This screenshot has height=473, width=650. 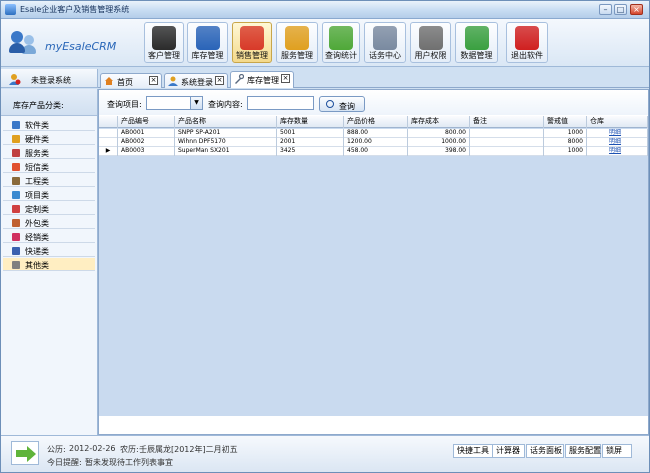 What do you see at coordinates (636, 9) in the screenshot?
I see `close-button: ×` at bounding box center [636, 9].